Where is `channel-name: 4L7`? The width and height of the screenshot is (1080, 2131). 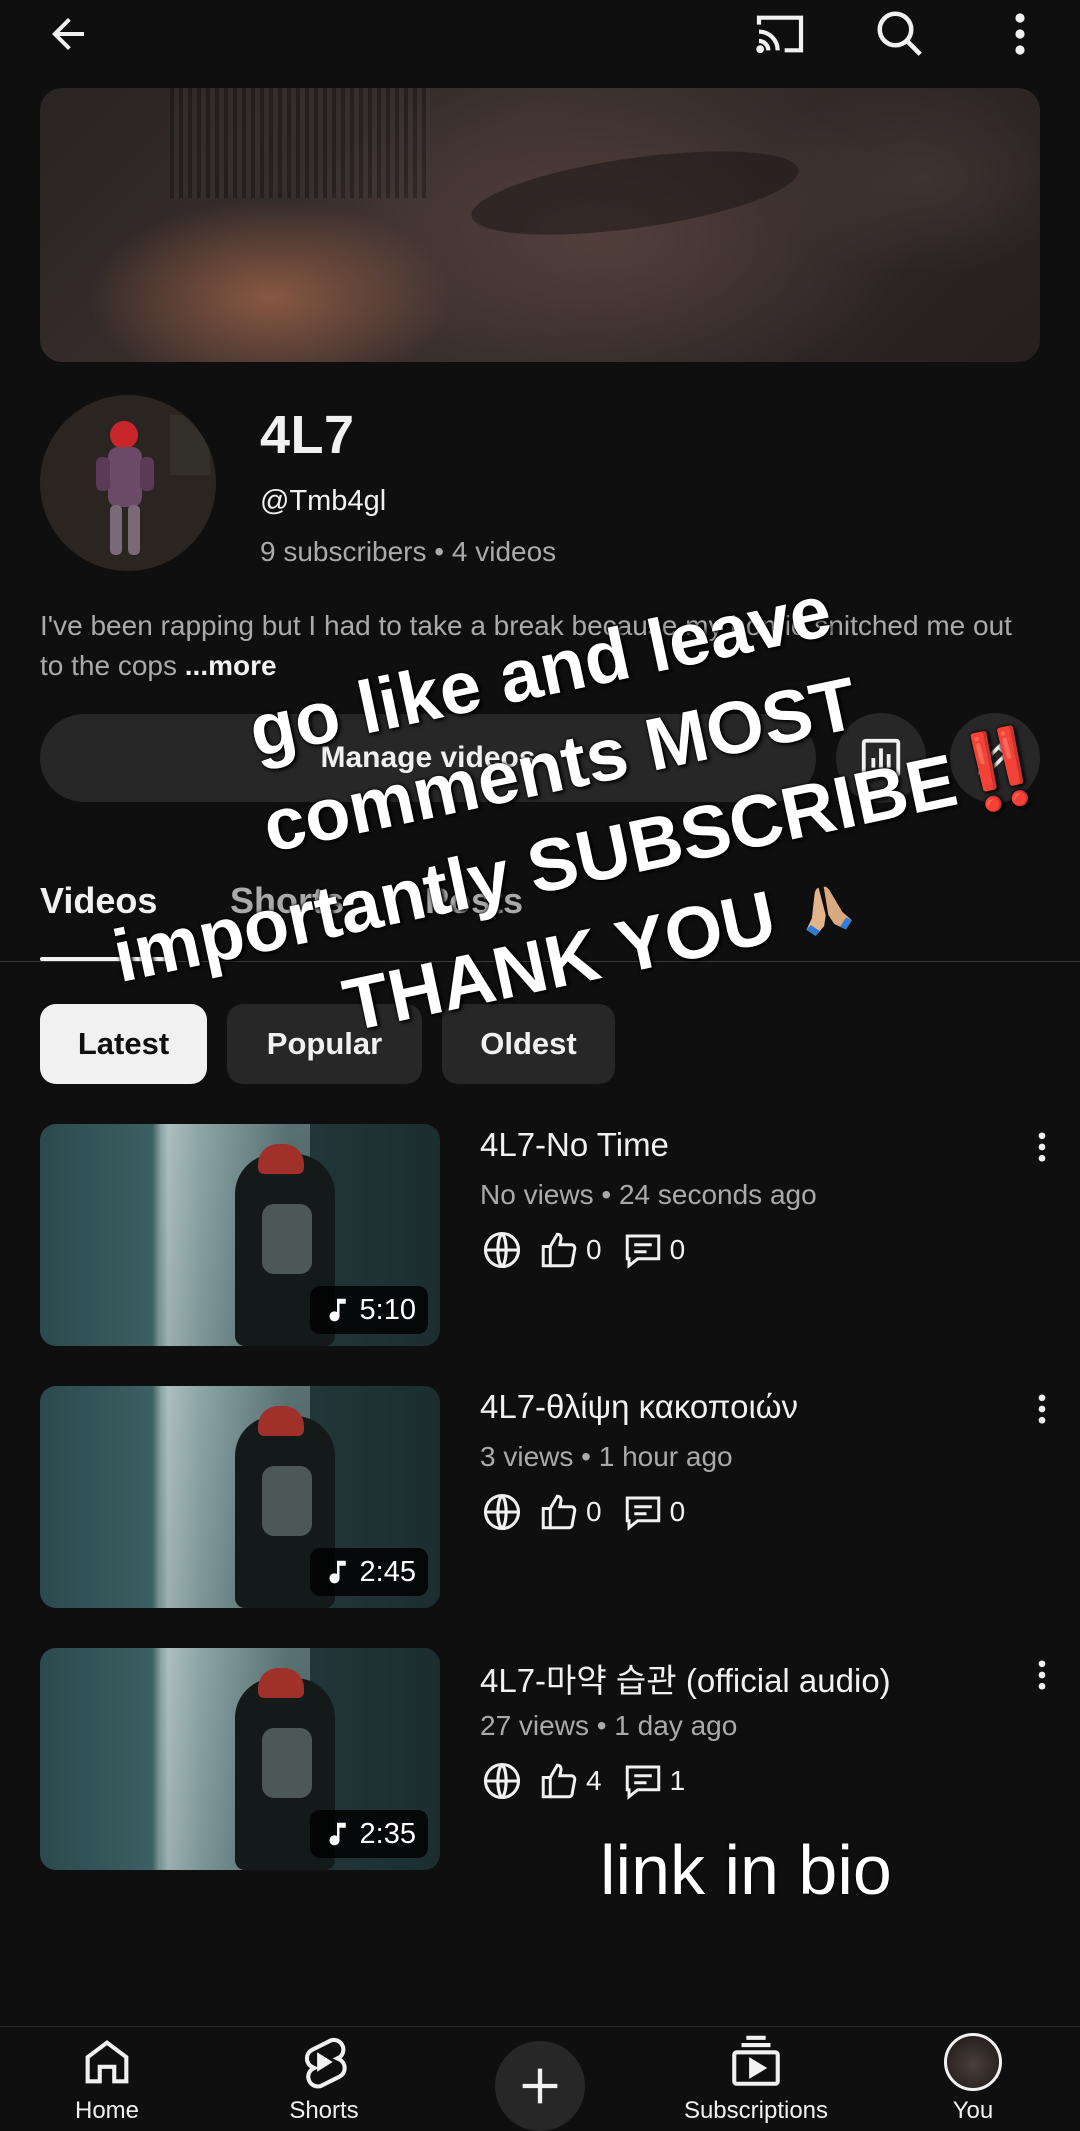 channel-name: 4L7 is located at coordinates (307, 435).